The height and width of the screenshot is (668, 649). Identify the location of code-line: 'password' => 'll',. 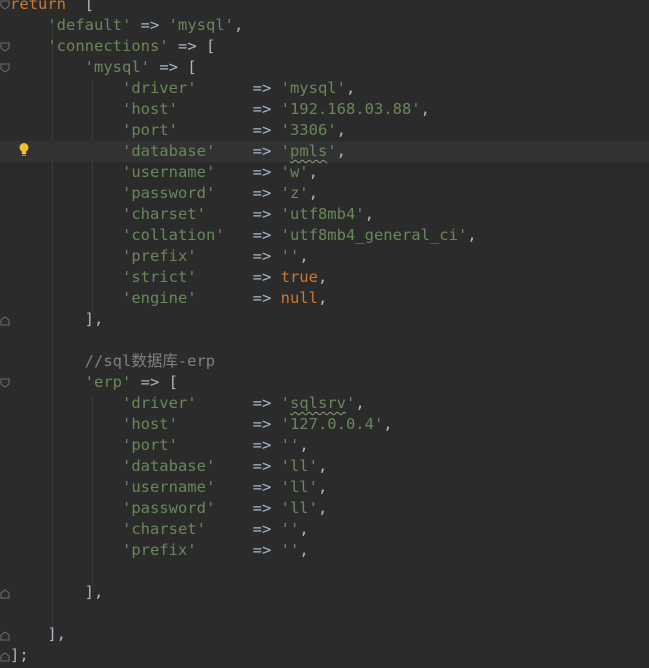
(329, 508).